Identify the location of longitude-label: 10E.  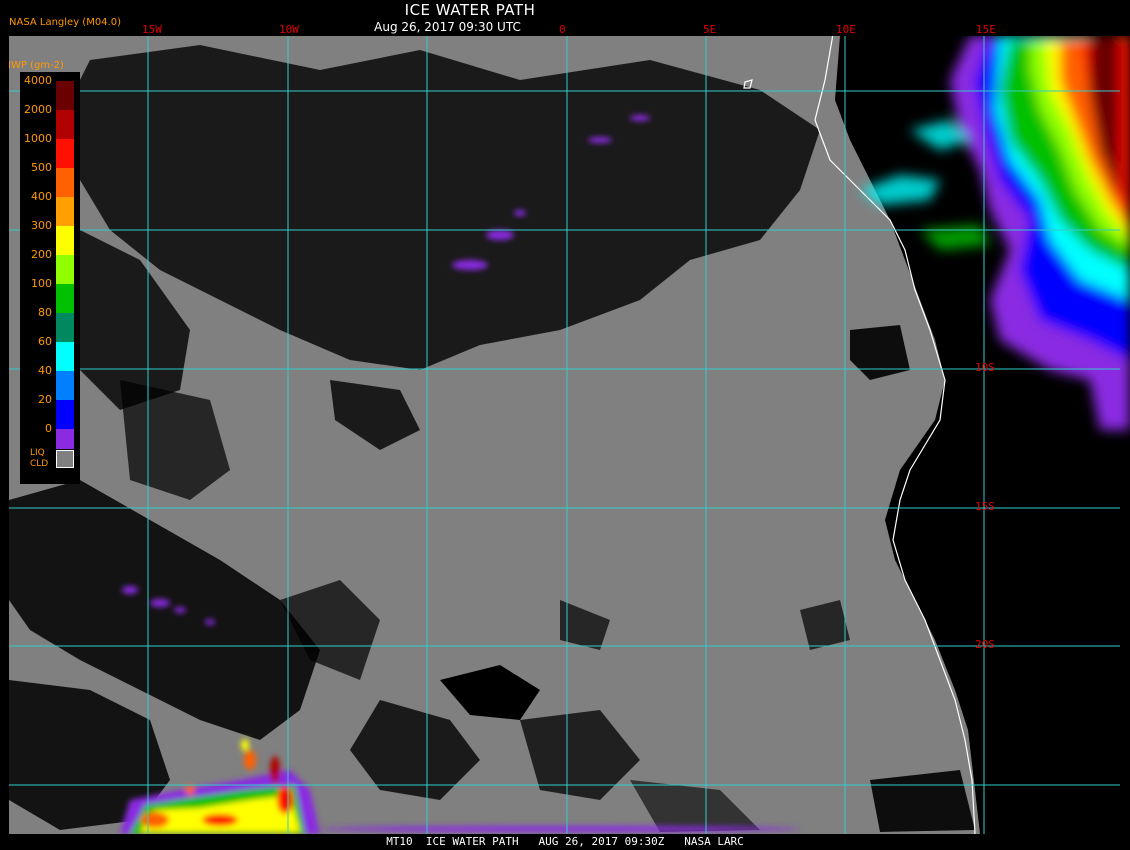
(846, 29).